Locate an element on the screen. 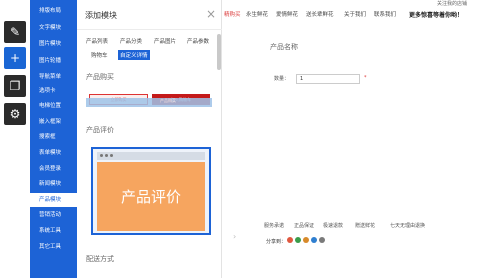 Image resolution: width=500 pixels, height=278 pixels. nav-link-contact: 联系我们 is located at coordinates (385, 14).